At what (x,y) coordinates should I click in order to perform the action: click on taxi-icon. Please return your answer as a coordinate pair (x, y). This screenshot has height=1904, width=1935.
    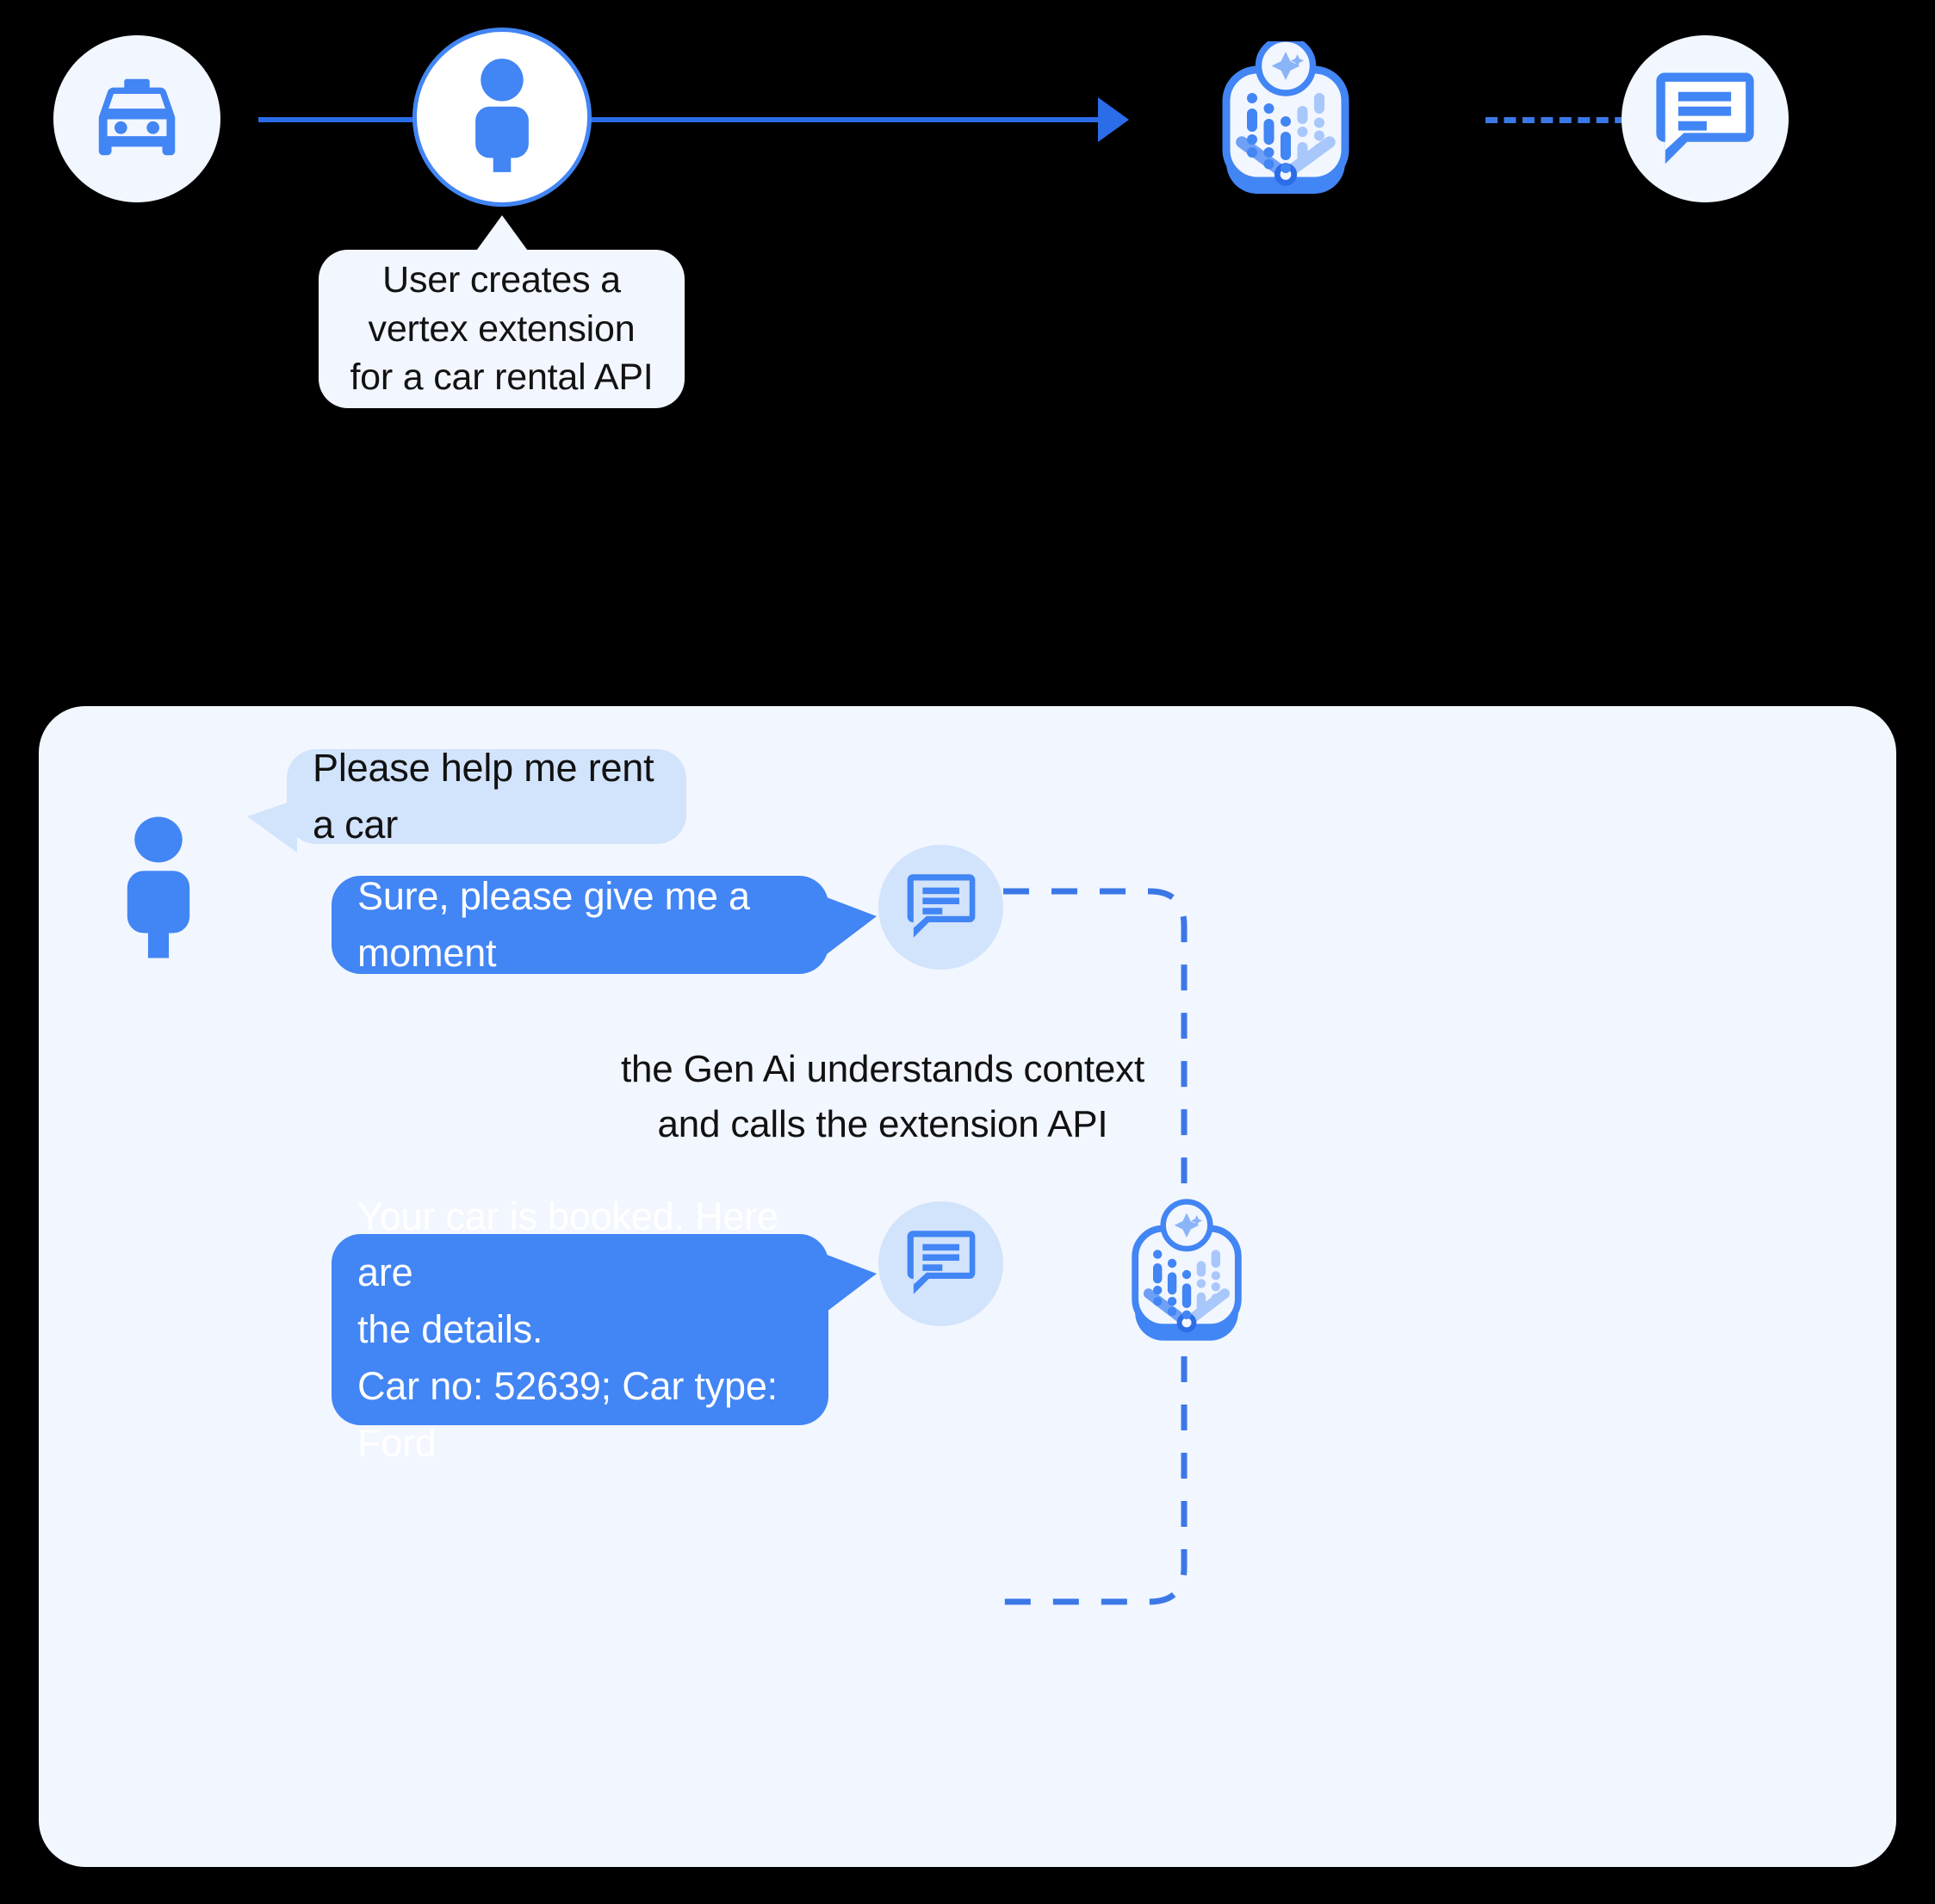
    Looking at the image, I should click on (137, 119).